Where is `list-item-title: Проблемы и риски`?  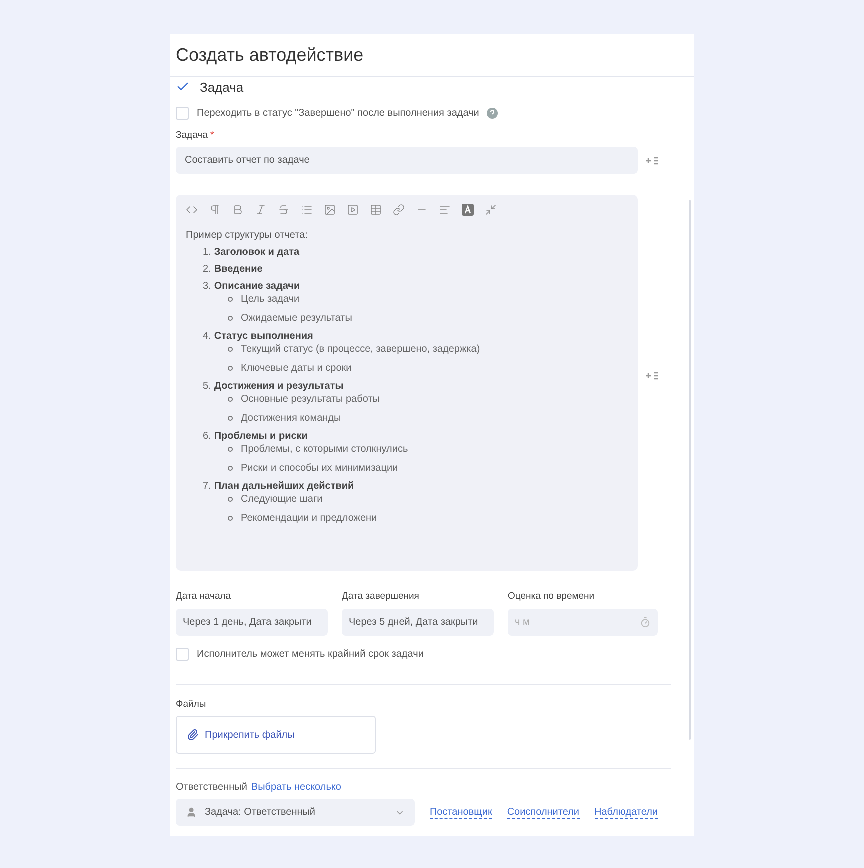 list-item-title: Проблемы и риски is located at coordinates (261, 436).